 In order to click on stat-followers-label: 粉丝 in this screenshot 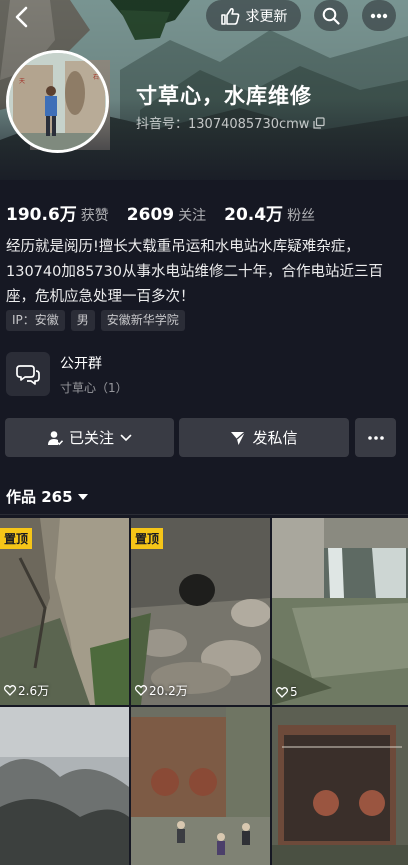, I will do `click(301, 216)`.